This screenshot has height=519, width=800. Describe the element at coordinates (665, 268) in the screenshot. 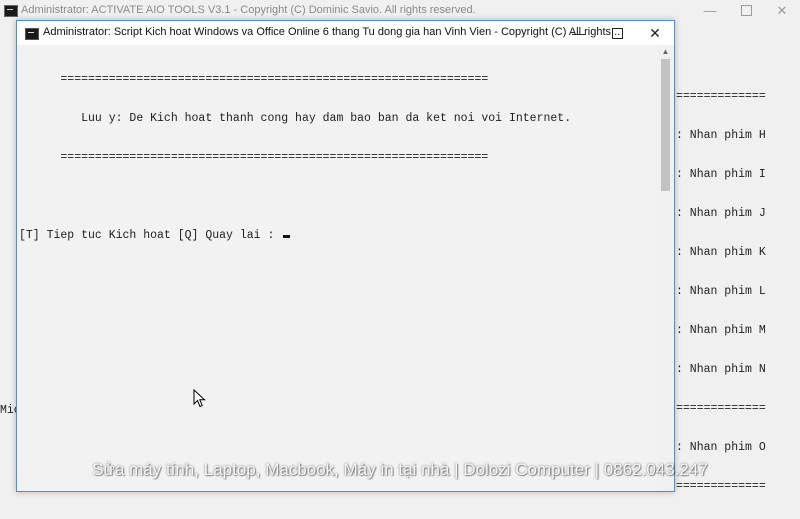

I see `vertical-scrollbar: ▲` at that location.